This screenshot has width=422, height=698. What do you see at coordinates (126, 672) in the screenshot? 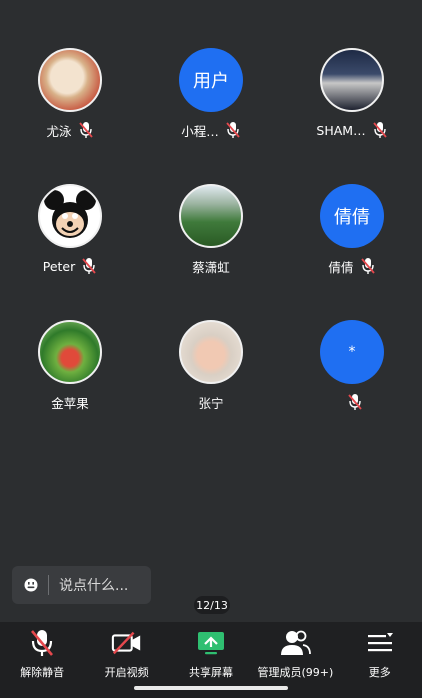
I see `start-video-label: 开启视频` at bounding box center [126, 672].